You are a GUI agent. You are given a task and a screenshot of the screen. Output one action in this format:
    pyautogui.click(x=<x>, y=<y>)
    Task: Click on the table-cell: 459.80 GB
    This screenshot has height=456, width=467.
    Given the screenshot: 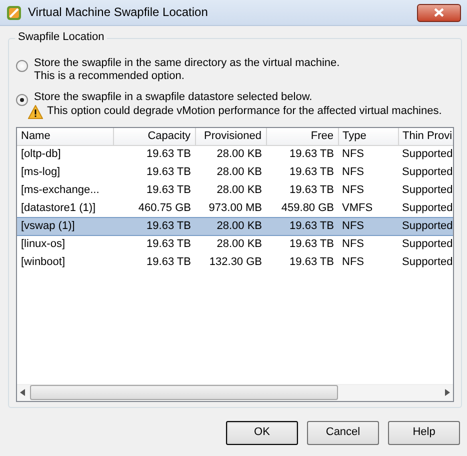 What is the action you would take?
    pyautogui.click(x=302, y=209)
    